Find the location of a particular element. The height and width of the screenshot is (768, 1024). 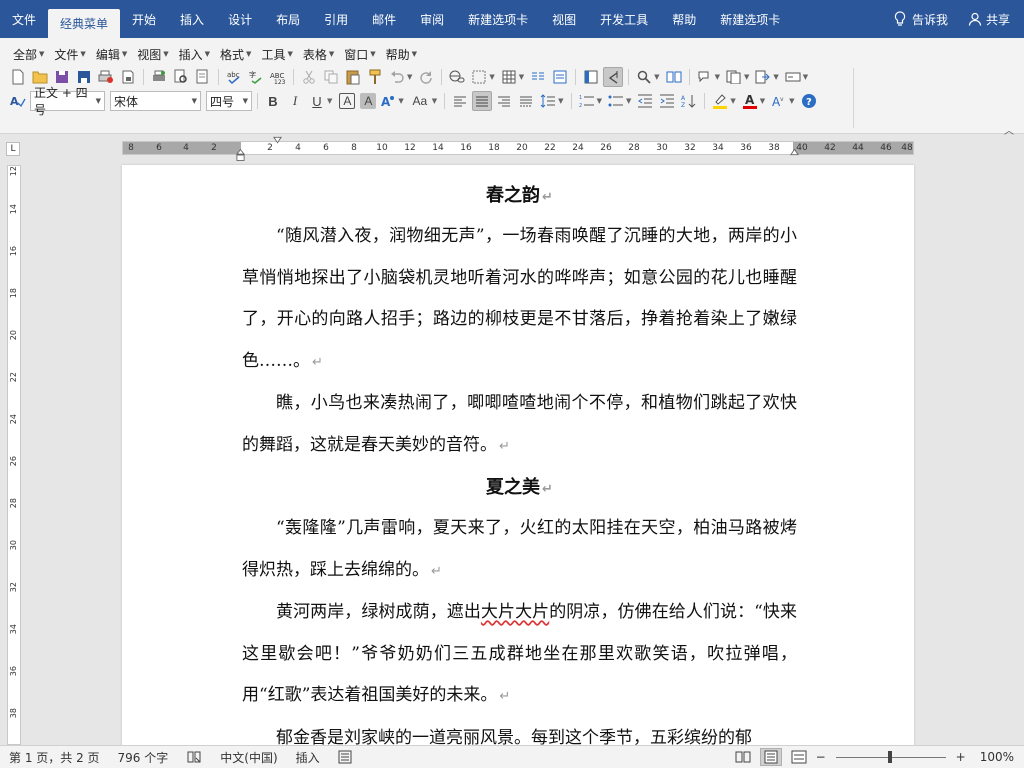

read-mode-button is located at coordinates (674, 77).